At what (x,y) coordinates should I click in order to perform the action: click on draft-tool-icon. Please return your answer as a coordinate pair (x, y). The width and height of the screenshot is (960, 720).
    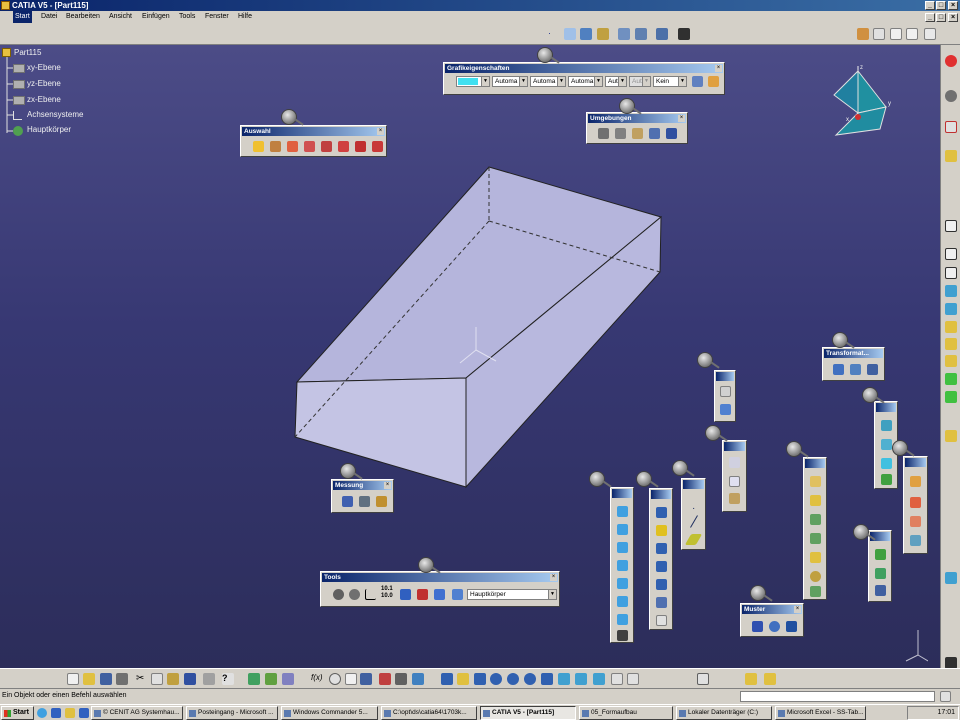
    Looking at the image, I should click on (951, 361).